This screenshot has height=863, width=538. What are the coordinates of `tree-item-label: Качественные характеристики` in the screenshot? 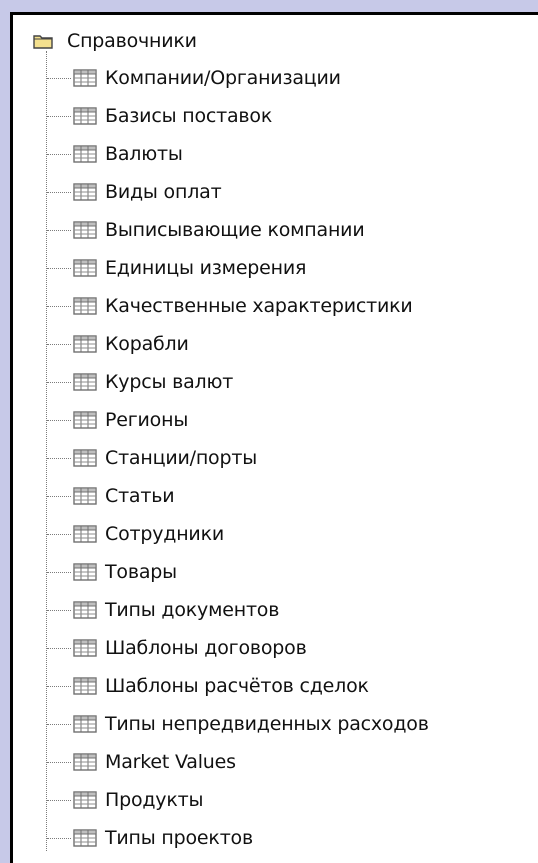 It's located at (259, 306).